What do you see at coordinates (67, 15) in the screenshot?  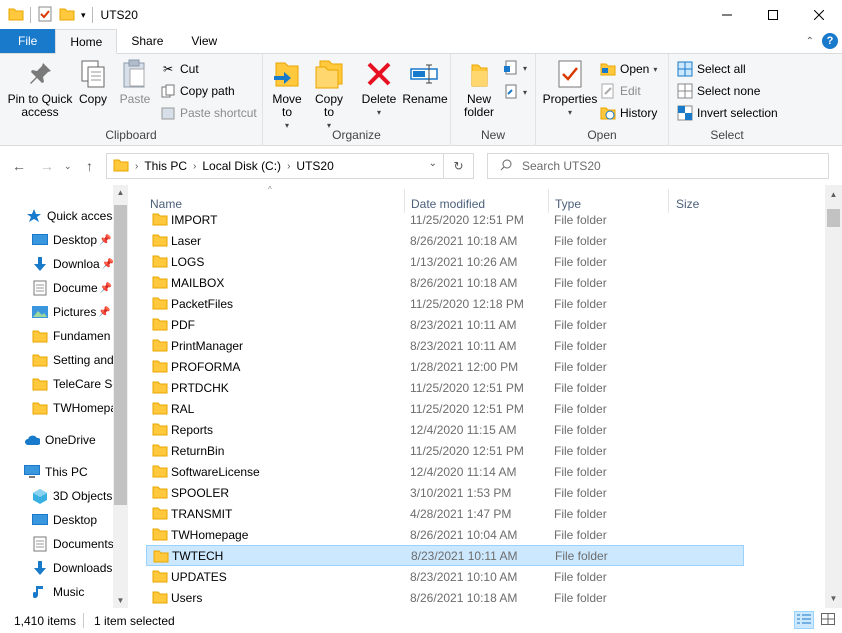 I see `new-folder-icon` at bounding box center [67, 15].